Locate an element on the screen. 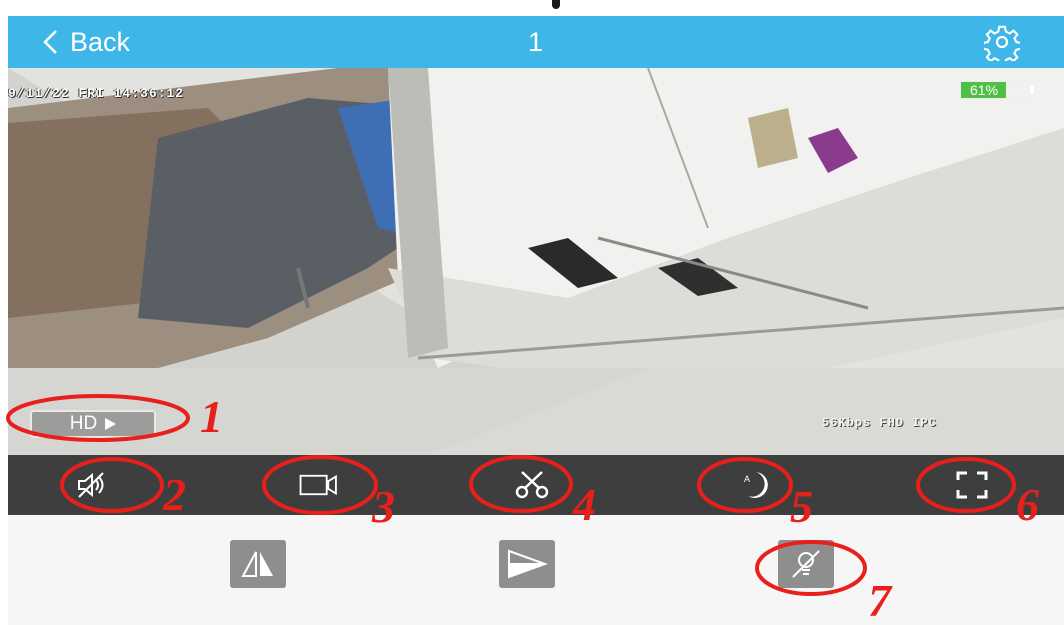 This screenshot has width=1064, height=625. light-off-button is located at coordinates (806, 564).